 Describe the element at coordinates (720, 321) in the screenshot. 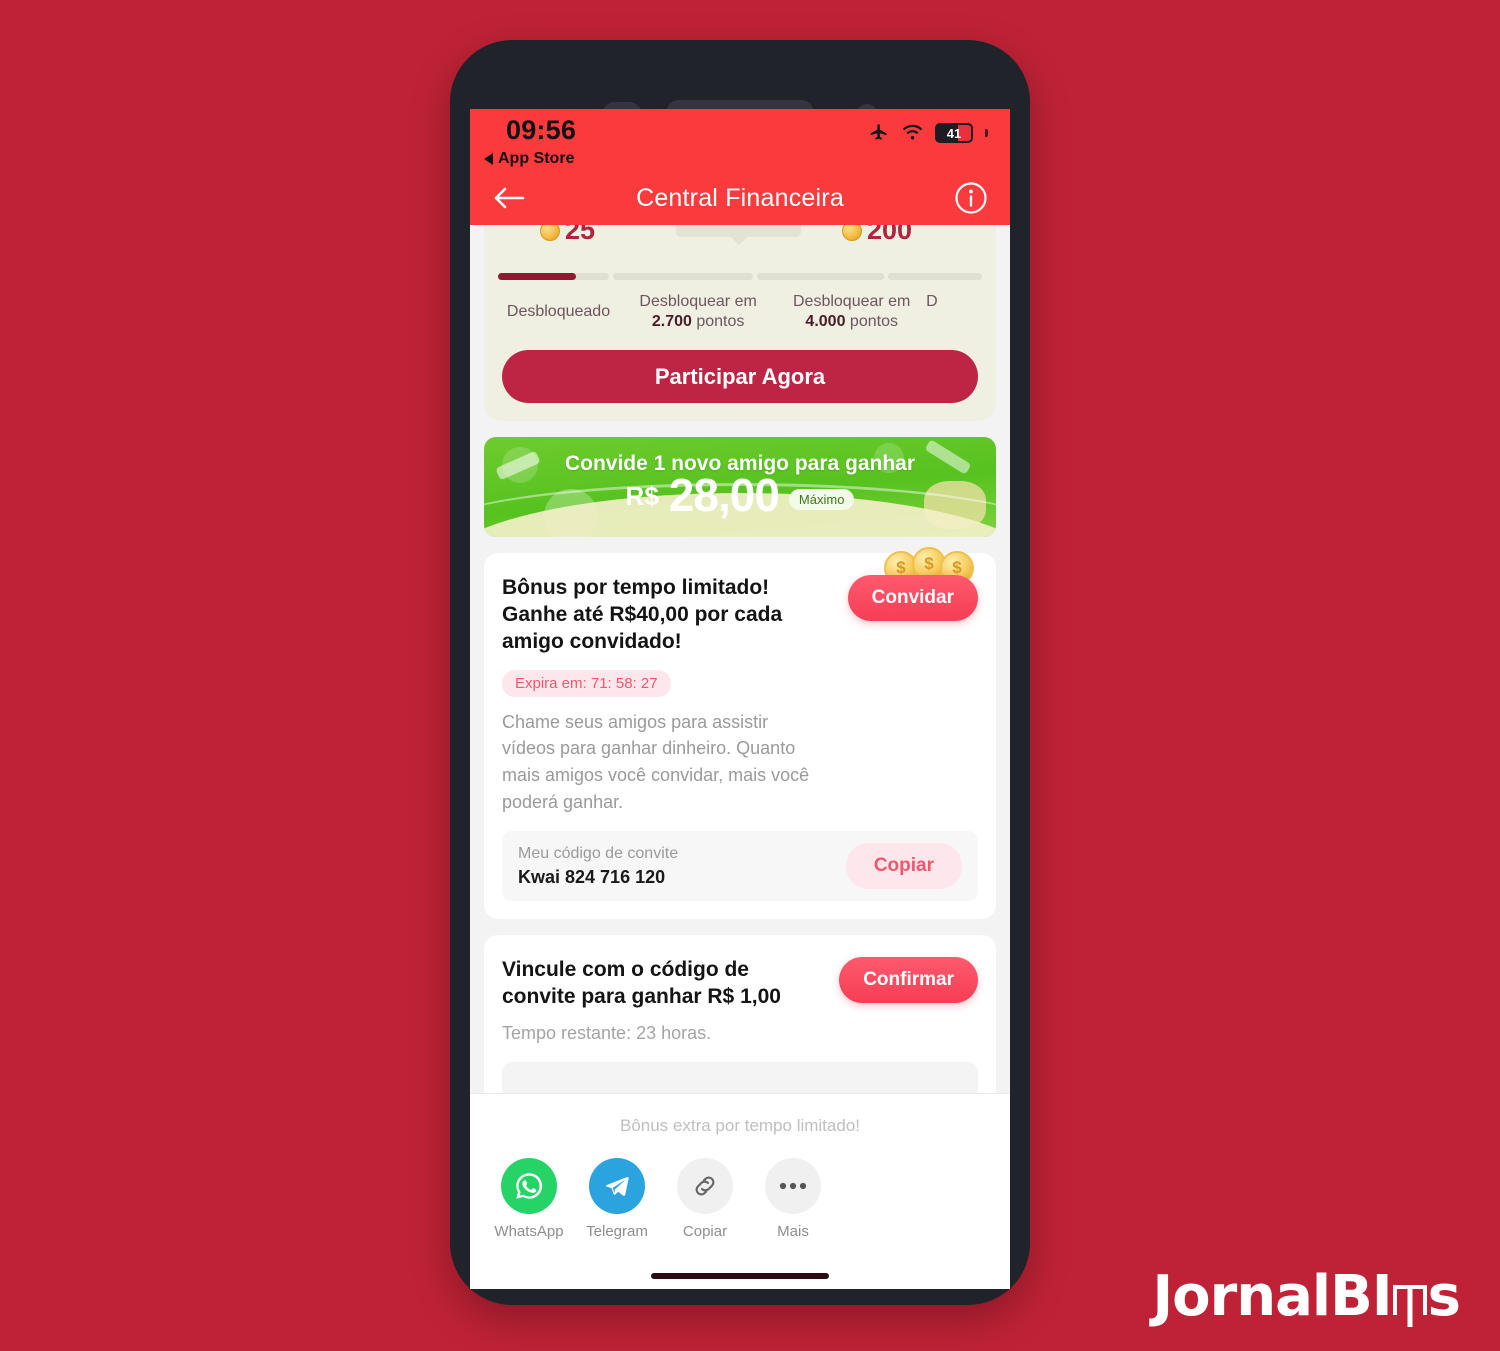

I see `milestone-label-2-unit: pontos` at that location.